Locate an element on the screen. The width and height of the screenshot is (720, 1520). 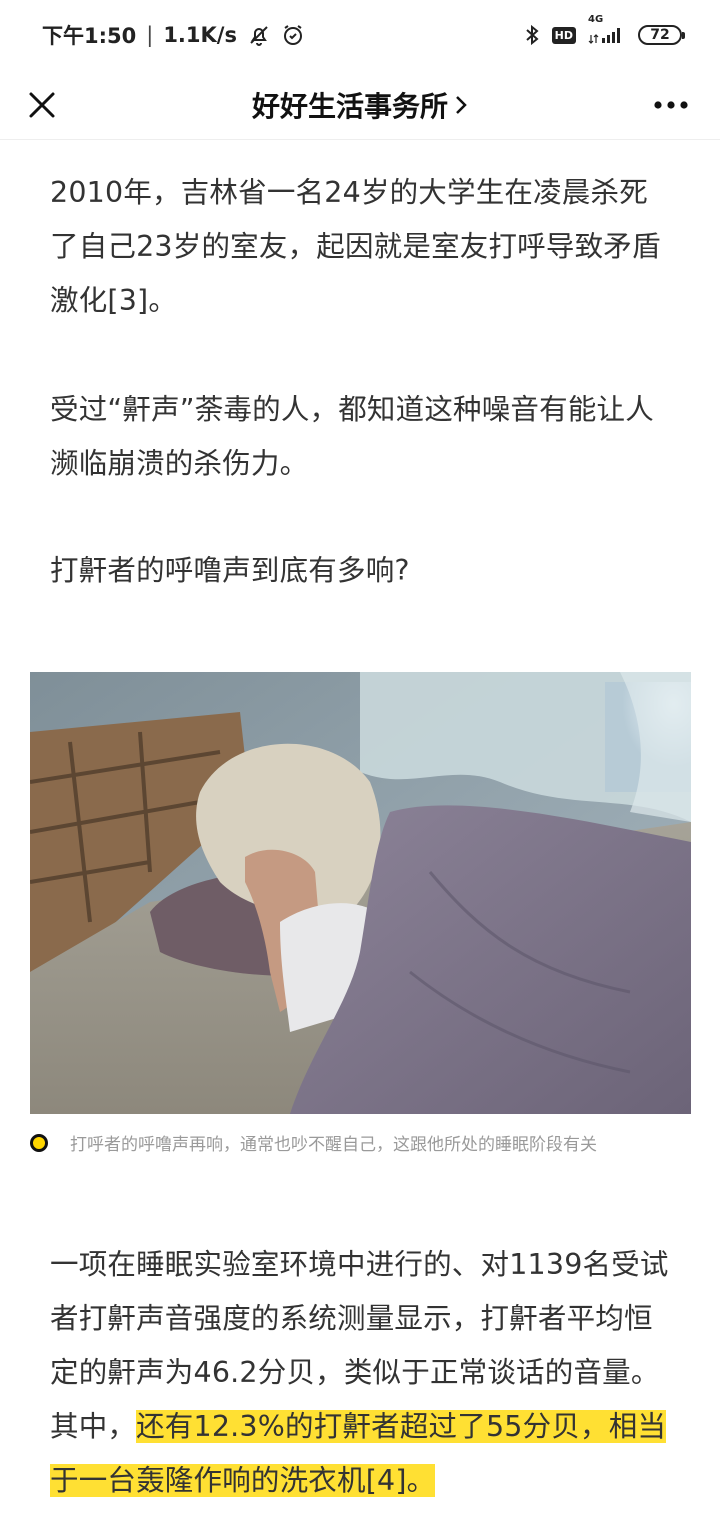
close-button is located at coordinates (42, 105).